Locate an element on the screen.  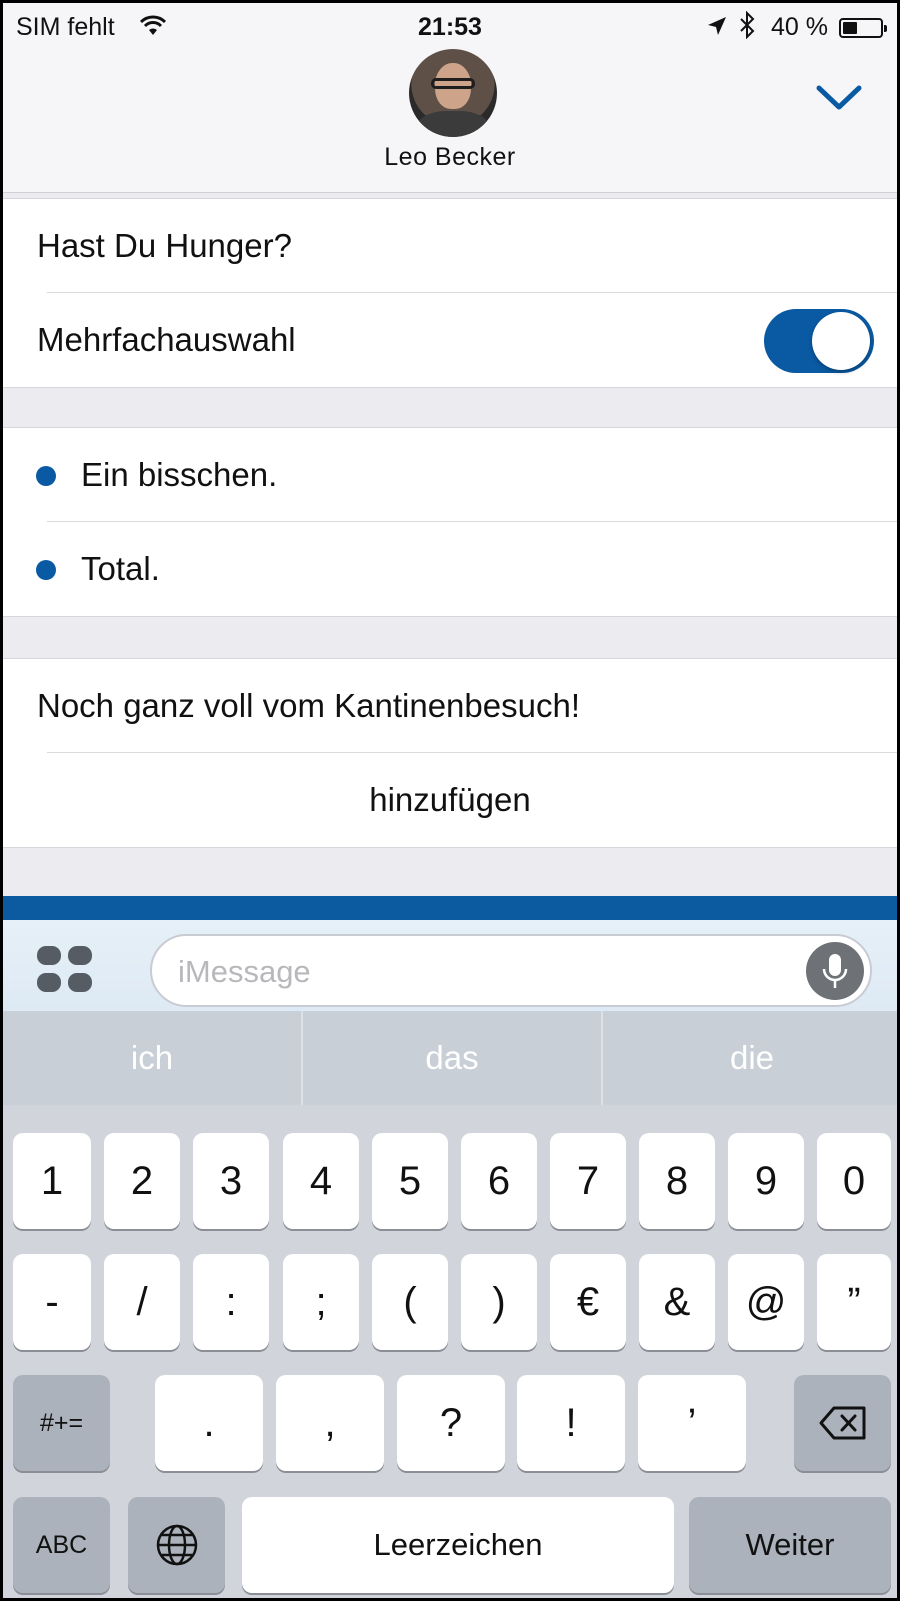
key-8: 8 is located at coordinates (677, 1181).